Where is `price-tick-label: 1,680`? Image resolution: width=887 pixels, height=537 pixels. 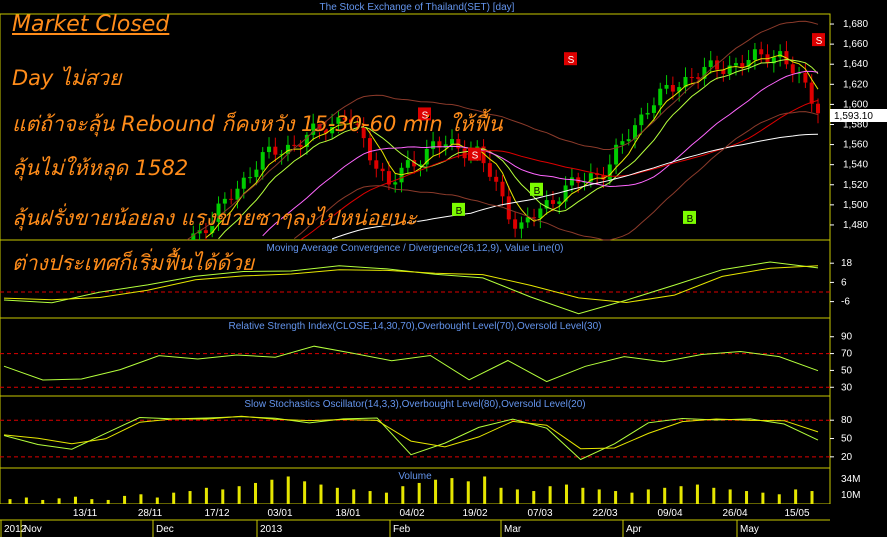 price-tick-label: 1,680 is located at coordinates (855, 24).